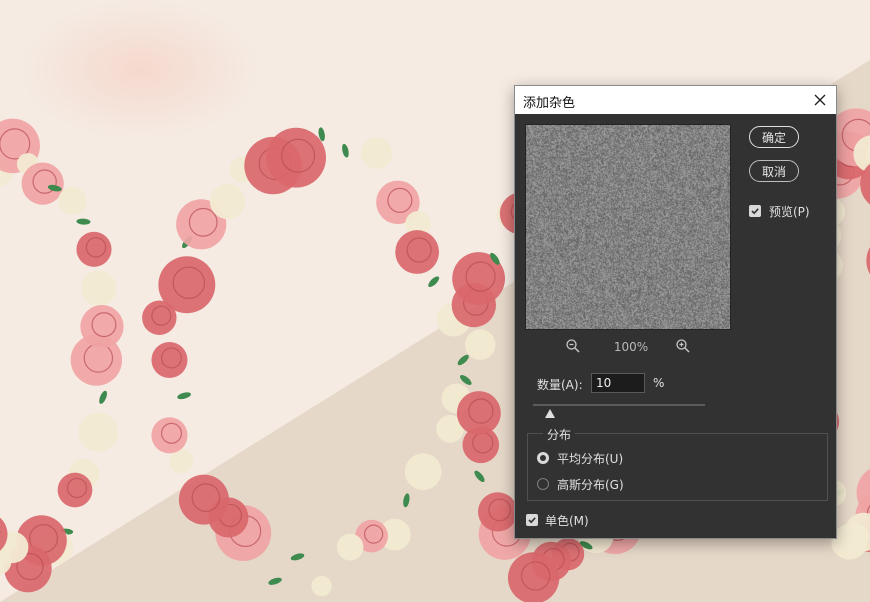 This screenshot has width=870, height=602. I want to click on uniform-radio, so click(543, 458).